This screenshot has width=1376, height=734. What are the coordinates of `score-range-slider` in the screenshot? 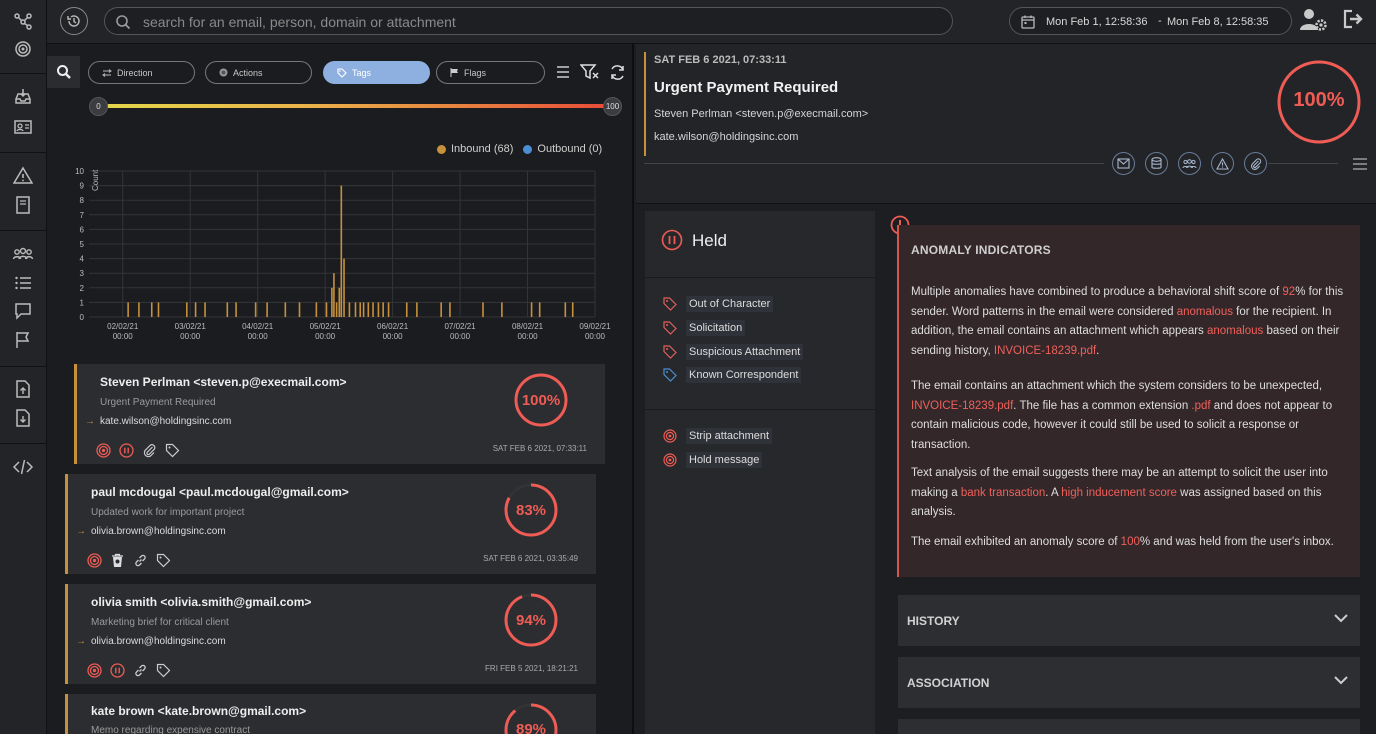 It's located at (357, 106).